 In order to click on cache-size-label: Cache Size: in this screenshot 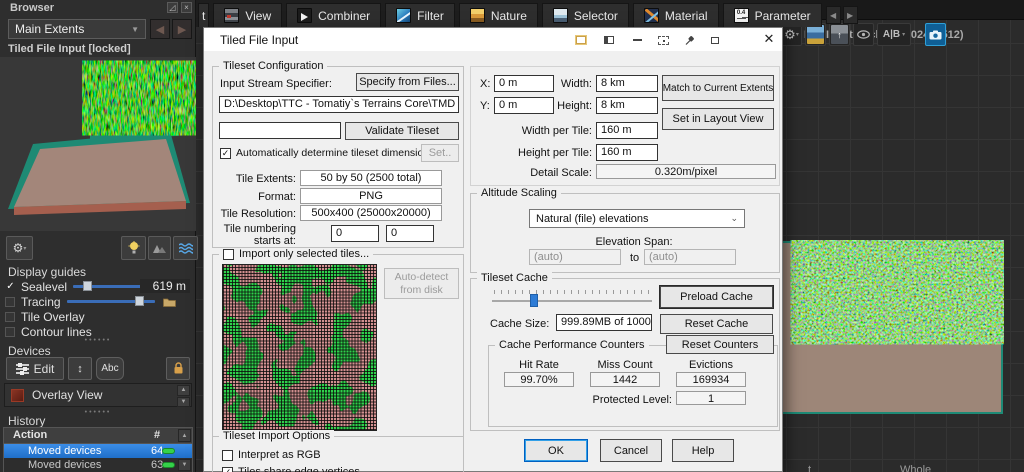, I will do `click(520, 324)`.